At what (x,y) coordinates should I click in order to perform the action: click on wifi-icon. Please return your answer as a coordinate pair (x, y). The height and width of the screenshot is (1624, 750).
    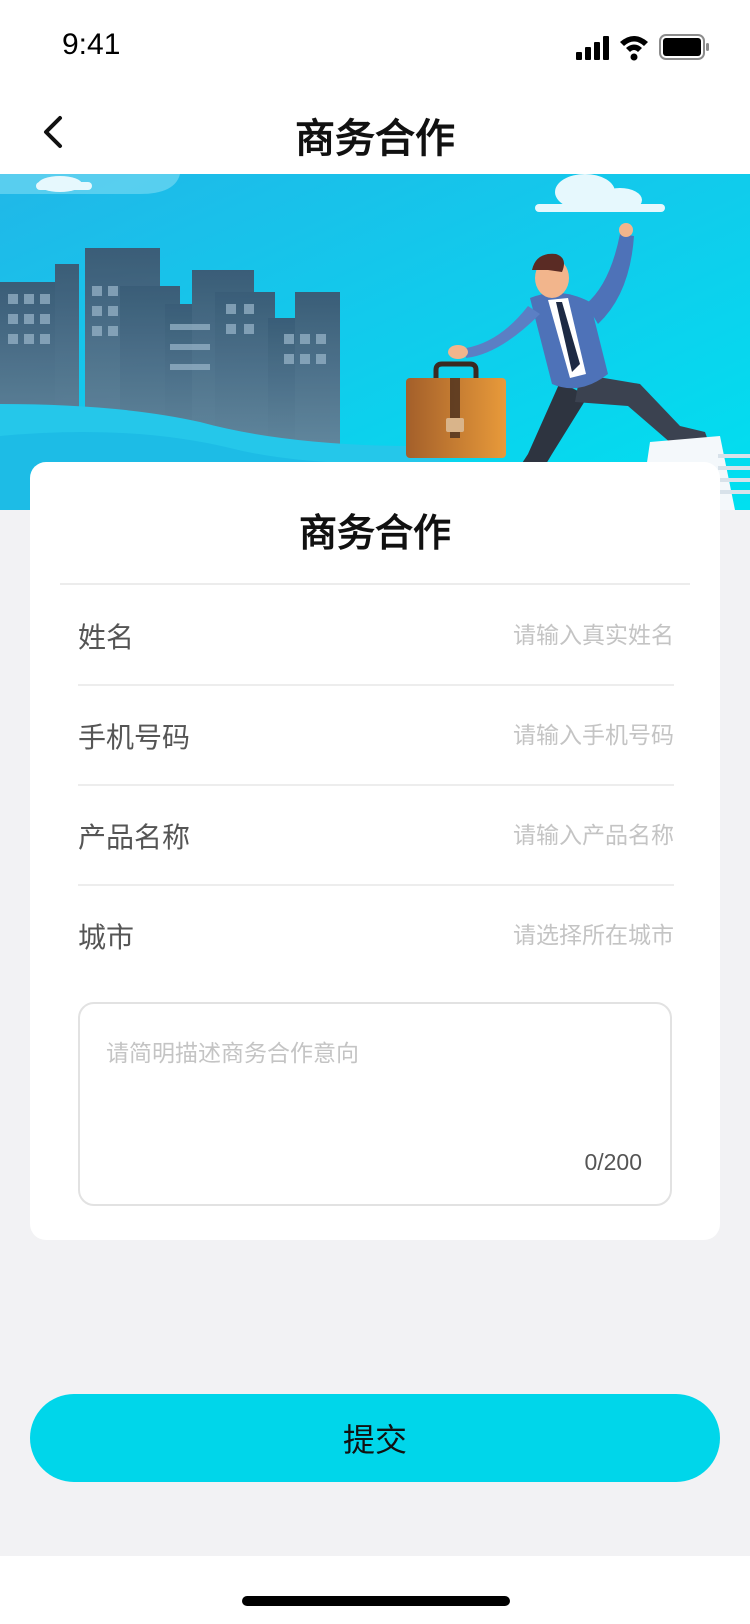
    Looking at the image, I should click on (634, 48).